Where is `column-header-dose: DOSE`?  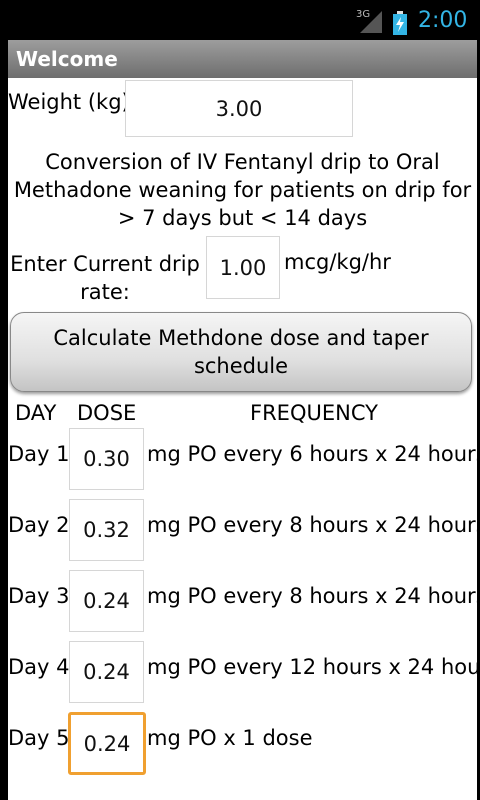 column-header-dose: DOSE is located at coordinates (107, 413).